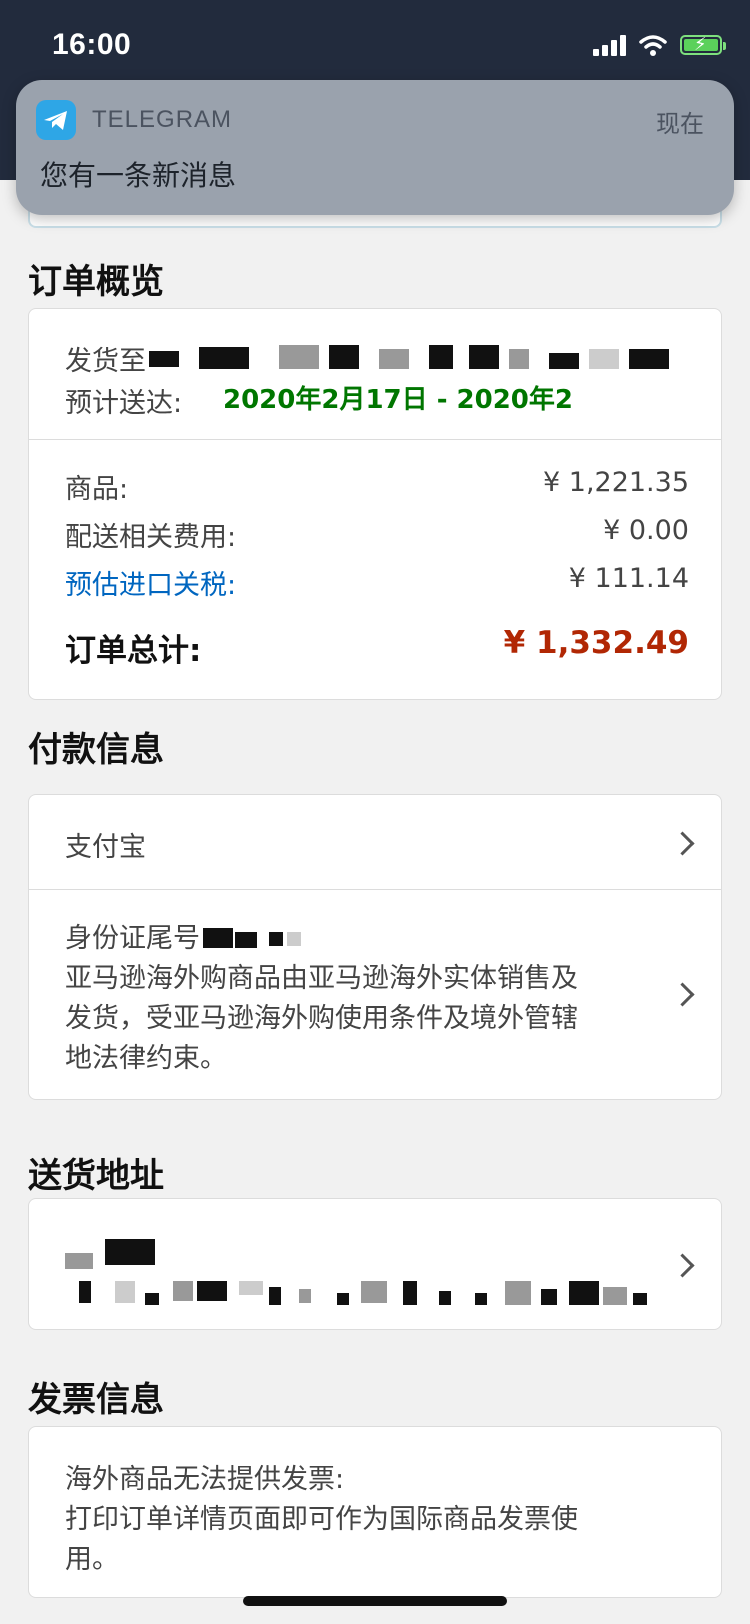 Image resolution: width=750 pixels, height=1624 pixels. Describe the element at coordinates (150, 582) in the screenshot. I see `import-tax-link: 预估进口关税:` at that location.